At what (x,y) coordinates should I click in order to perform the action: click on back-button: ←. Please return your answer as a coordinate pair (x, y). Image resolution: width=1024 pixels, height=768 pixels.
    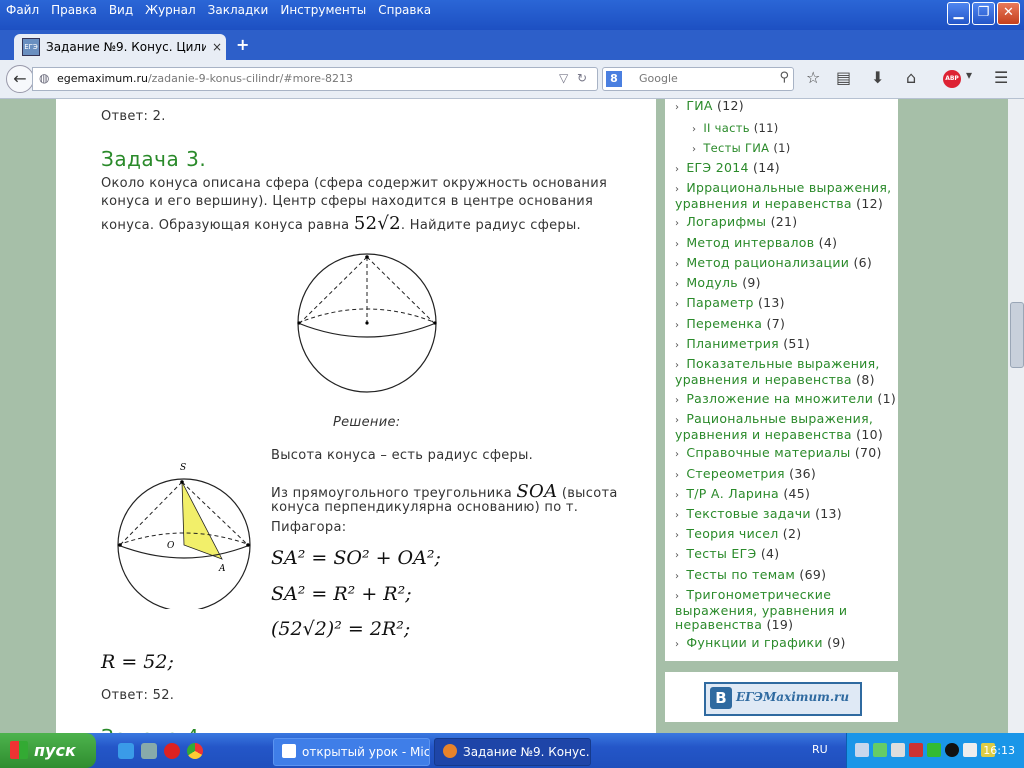
    Looking at the image, I should click on (20, 79).